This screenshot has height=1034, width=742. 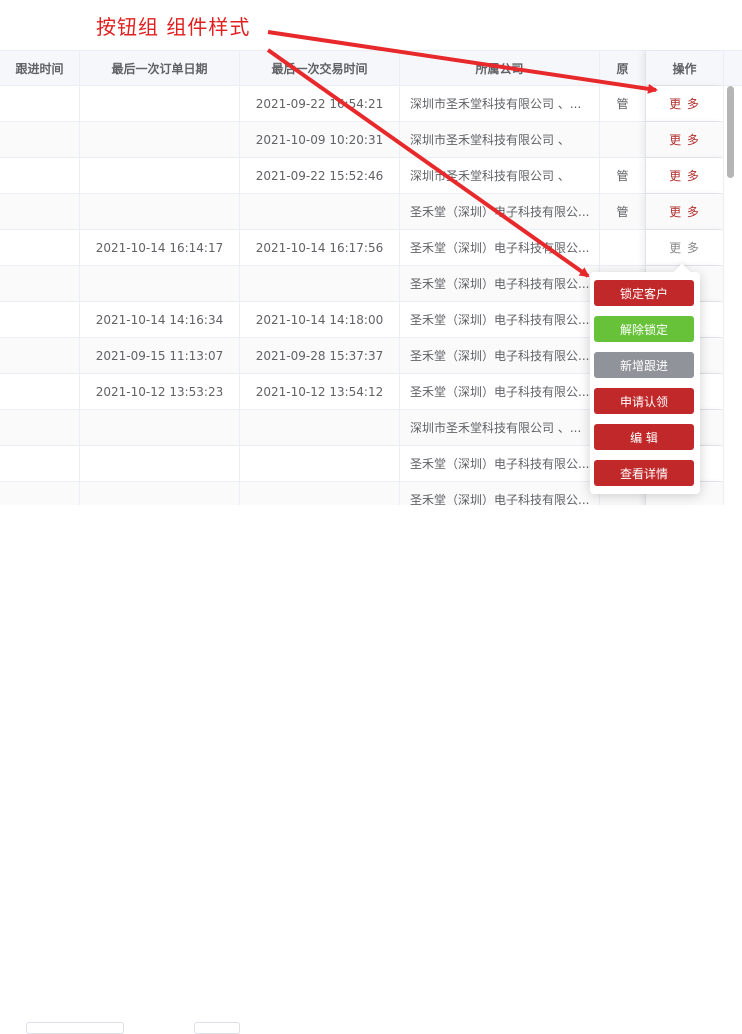 I want to click on annotation-title: 按钮组 组件样式, so click(x=173, y=27).